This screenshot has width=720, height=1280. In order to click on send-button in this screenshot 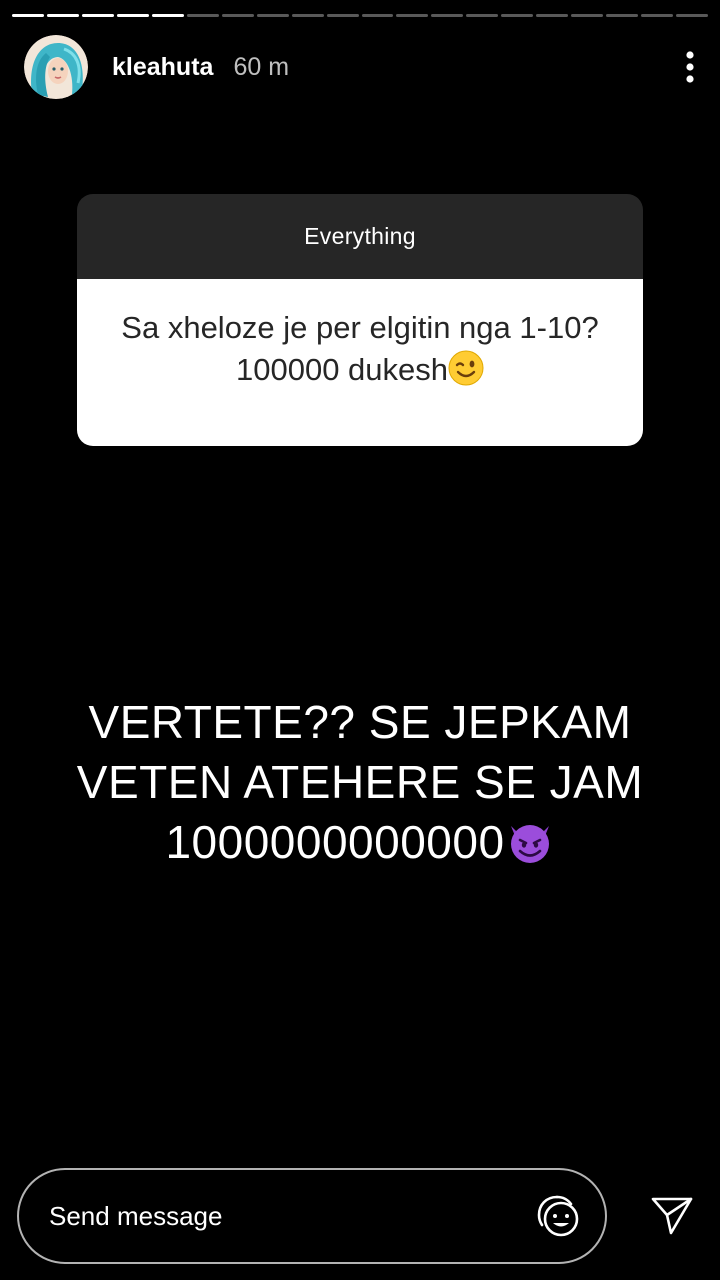, I will do `click(672, 1216)`.